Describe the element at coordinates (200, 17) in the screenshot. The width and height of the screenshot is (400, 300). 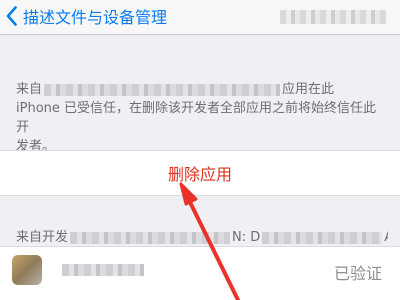
I see `navigation-bar: 描述文件与设备管理` at that location.